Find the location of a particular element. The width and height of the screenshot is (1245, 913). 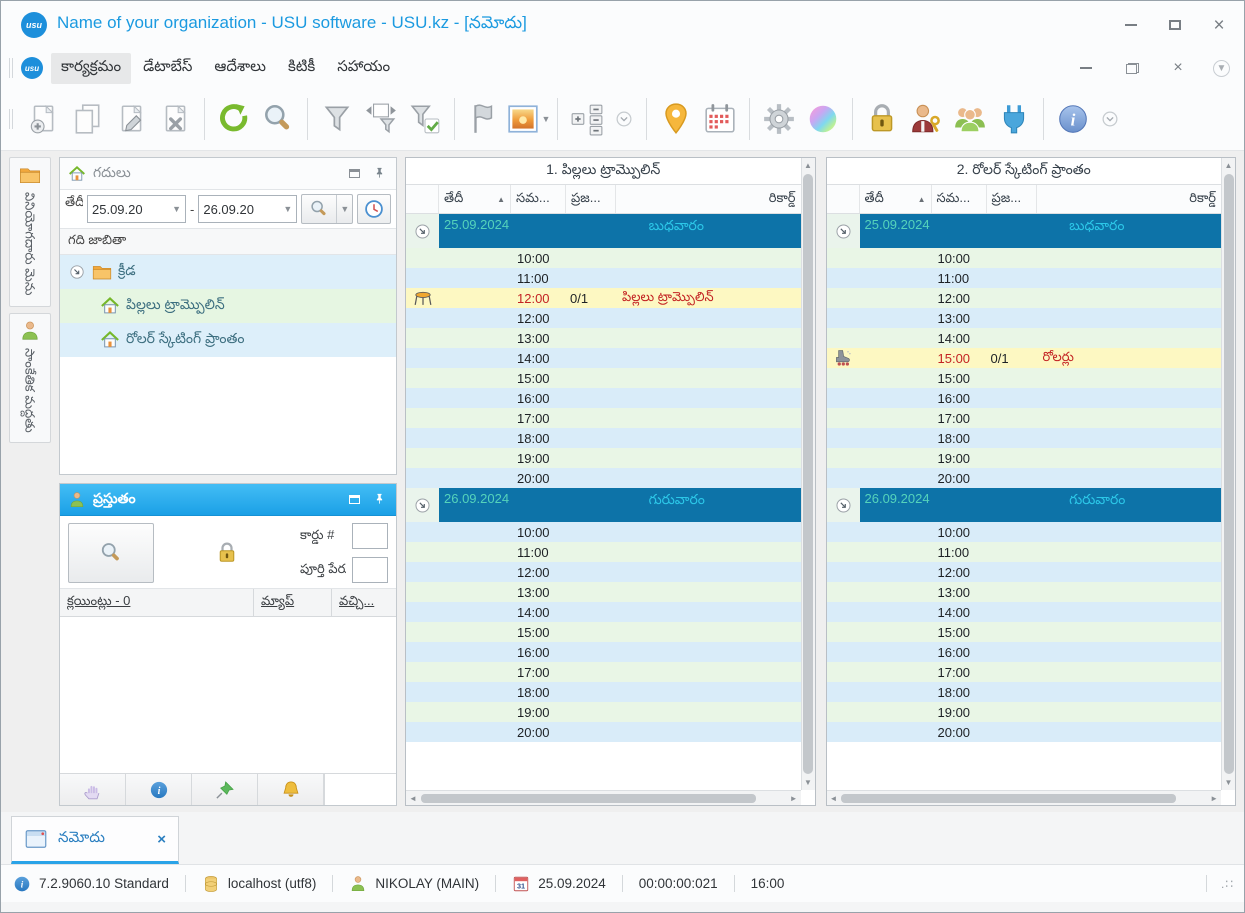

vertical-scrollbar: ▲ ▼ is located at coordinates (1228, 474).